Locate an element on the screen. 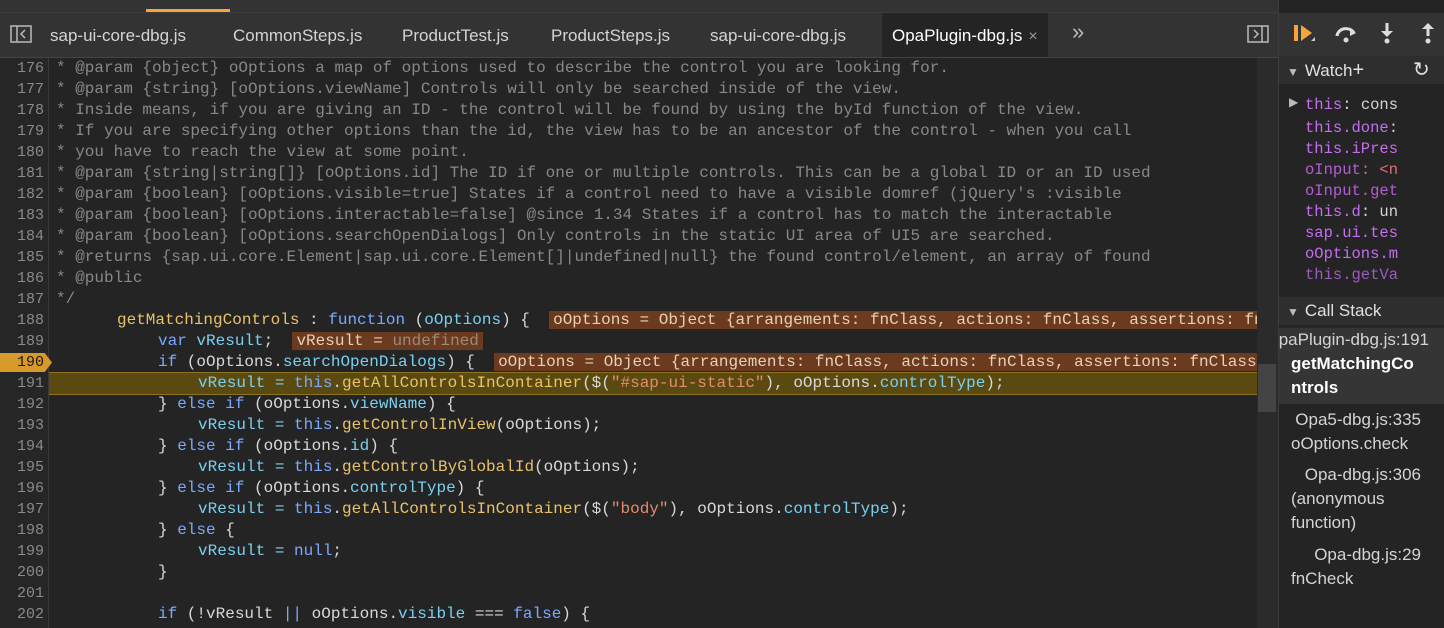  line-number: 194 is located at coordinates (22, 446).